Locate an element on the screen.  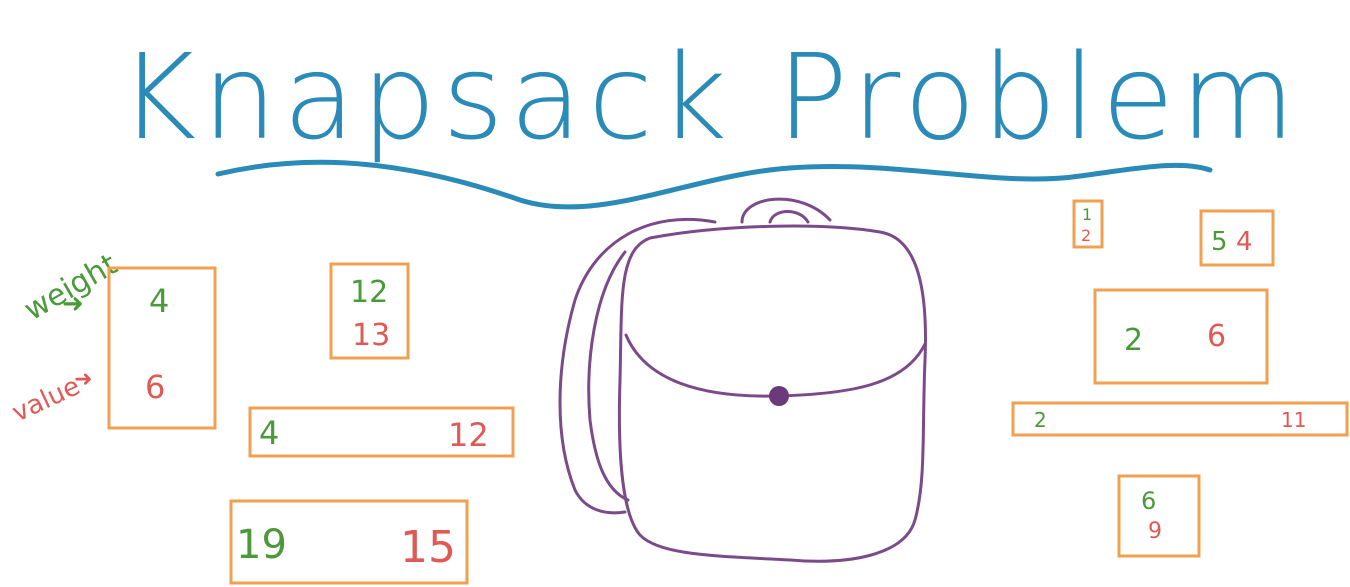
item-value: 4 is located at coordinates (1244, 242).